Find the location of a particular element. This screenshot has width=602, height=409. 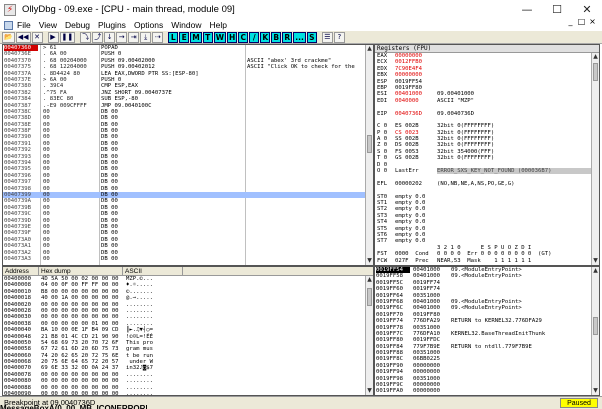

trace-into-icon: ↓ is located at coordinates (110, 37).